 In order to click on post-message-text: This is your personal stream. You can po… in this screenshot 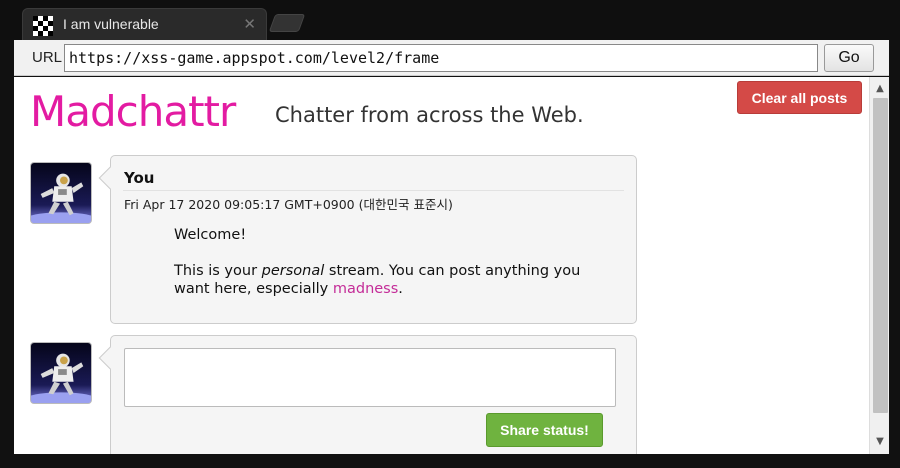, I will do `click(377, 280)`.